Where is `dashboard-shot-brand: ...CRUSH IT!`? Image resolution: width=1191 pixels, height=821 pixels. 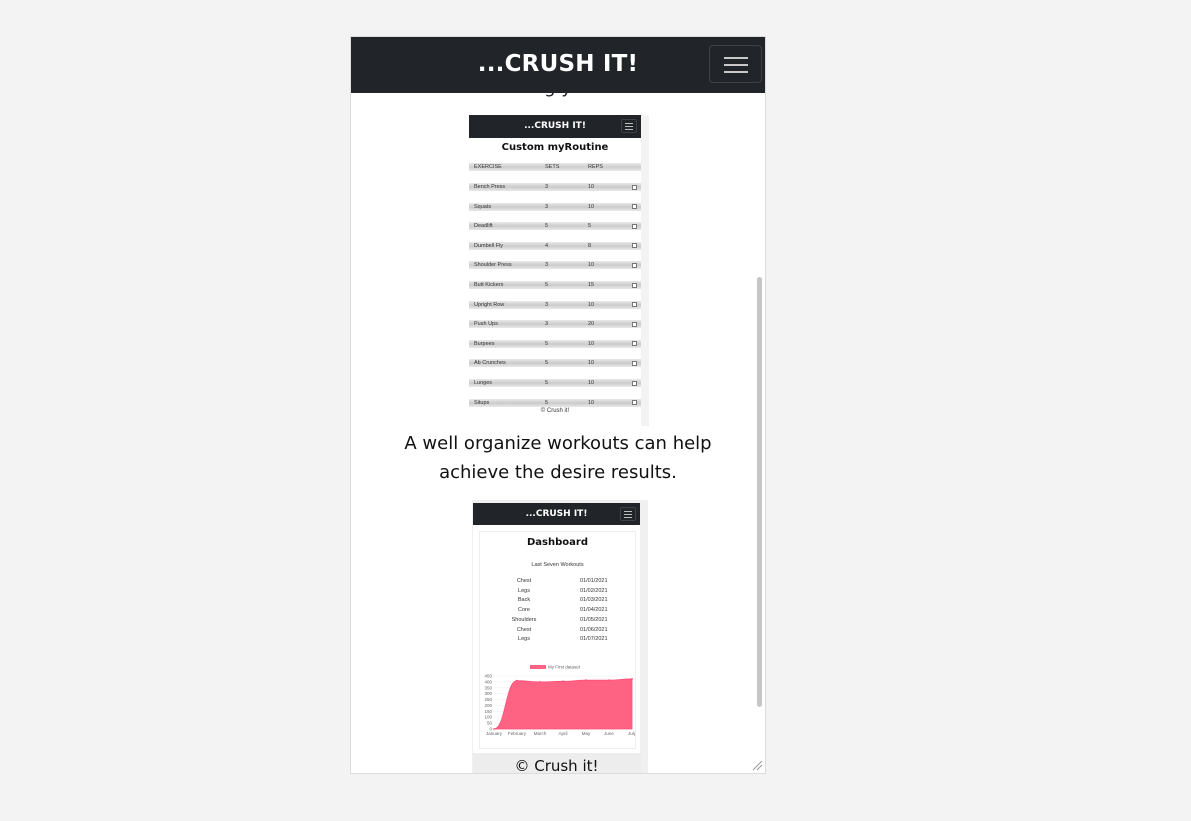
dashboard-shot-brand: ...CRUSH IT! is located at coordinates (556, 514).